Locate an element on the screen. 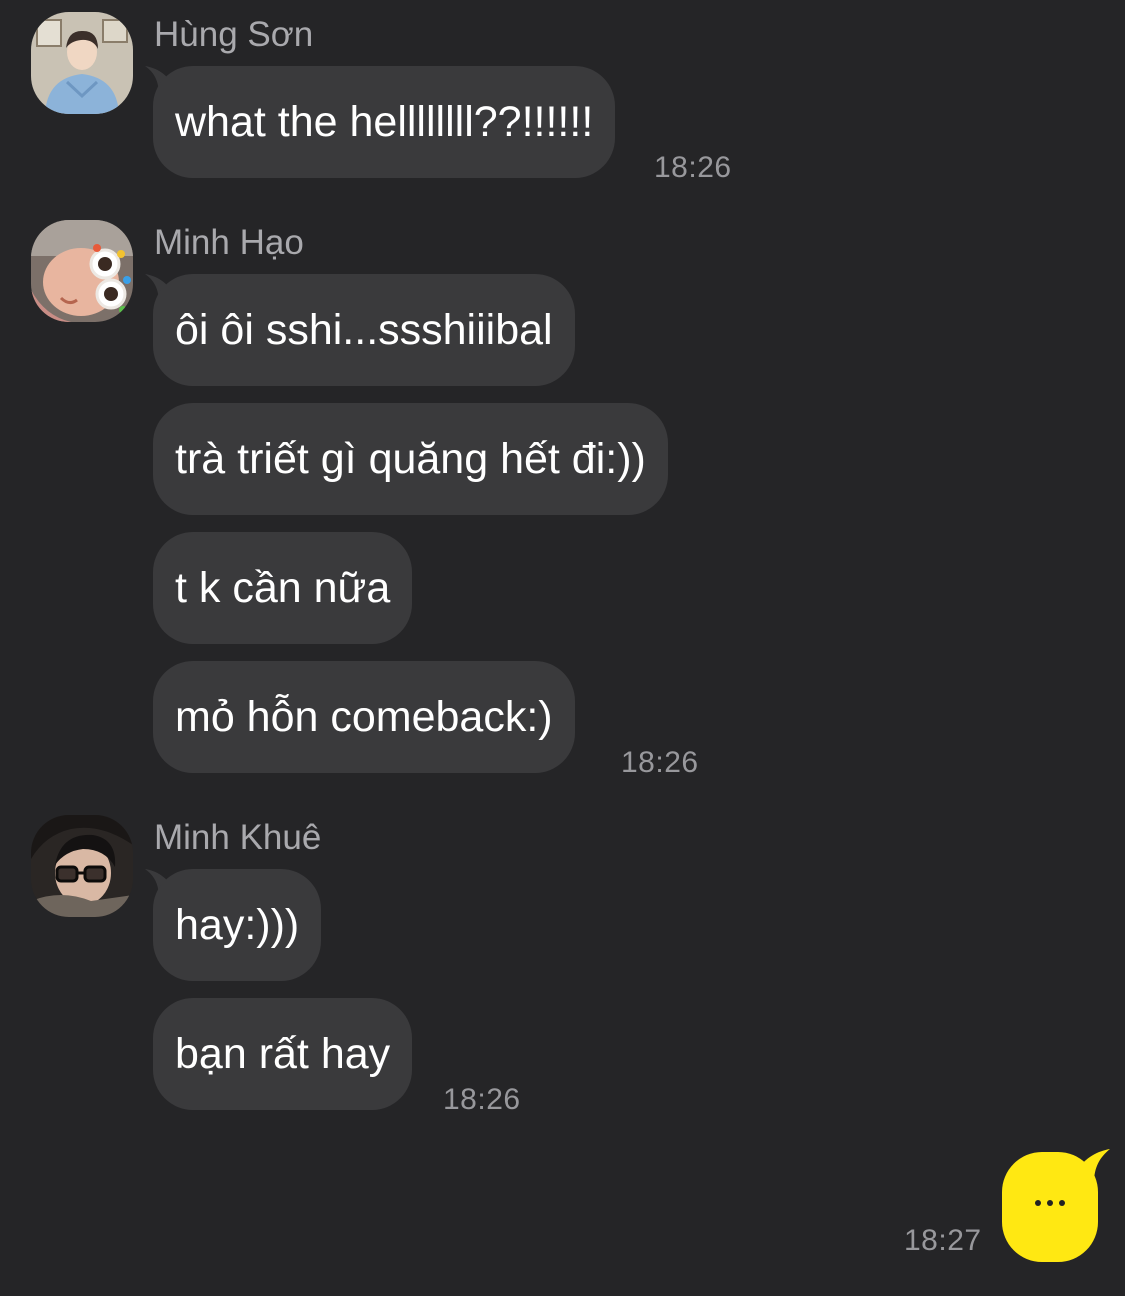 This screenshot has width=1125, height=1296. typing-dots-icon is located at coordinates (1050, 1203).